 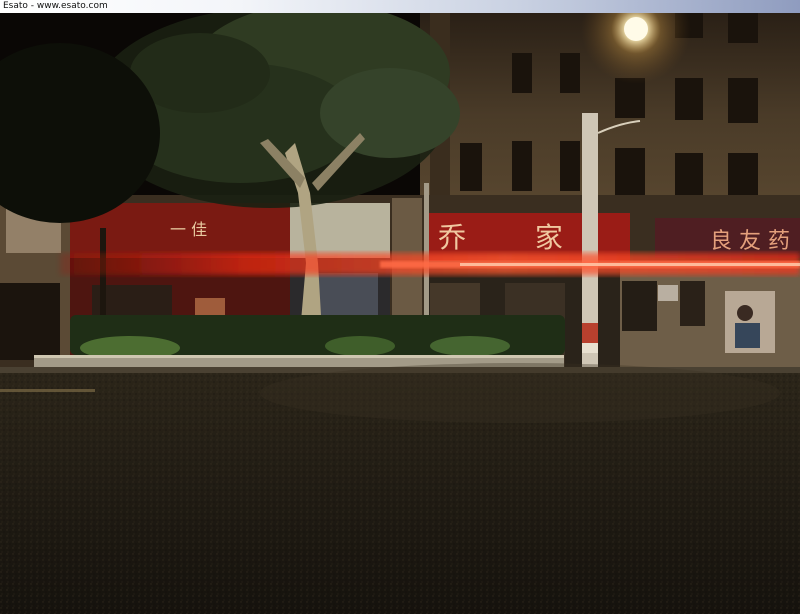 I want to click on left-store-sign-text: 一 佳, so click(x=188, y=229).